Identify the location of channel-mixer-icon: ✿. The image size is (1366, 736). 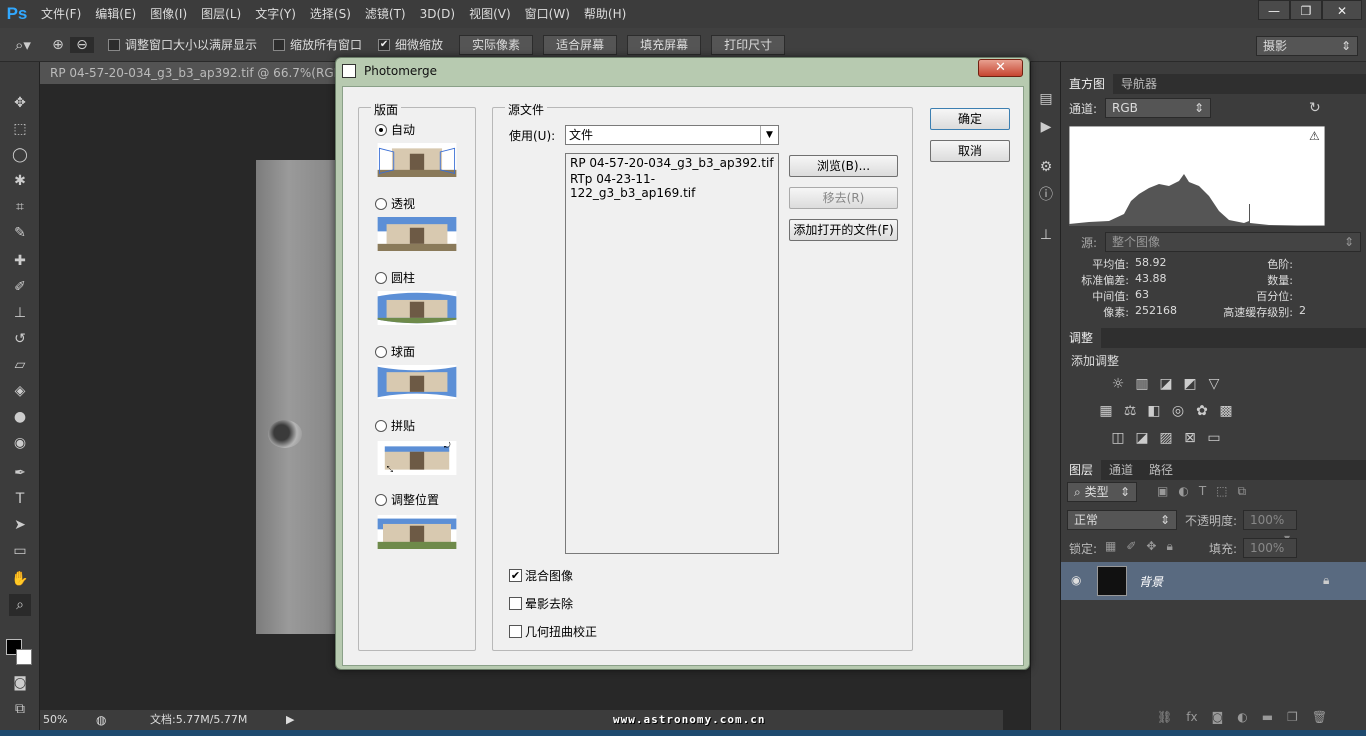
(1202, 411).